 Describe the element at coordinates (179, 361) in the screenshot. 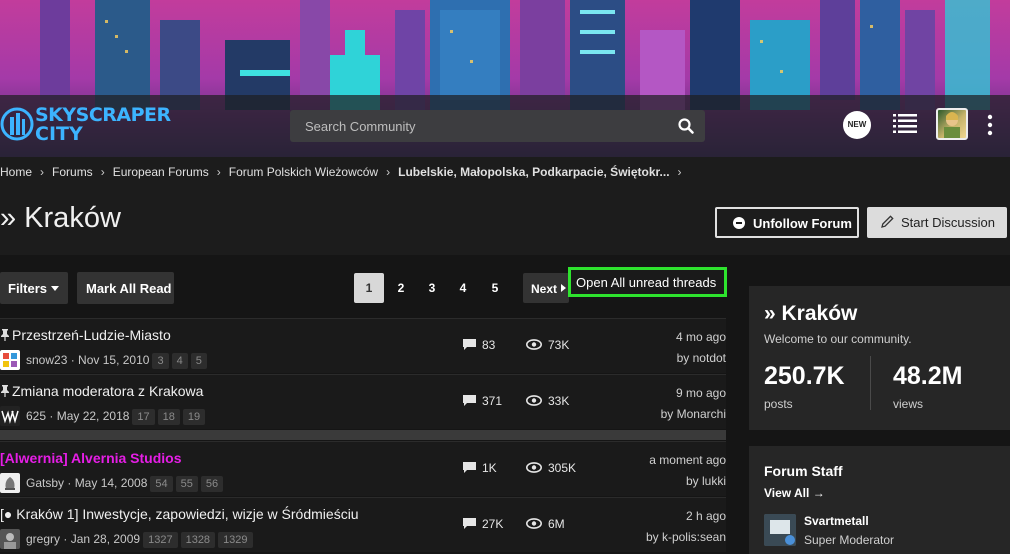

I see `thread-page-link: 4` at that location.